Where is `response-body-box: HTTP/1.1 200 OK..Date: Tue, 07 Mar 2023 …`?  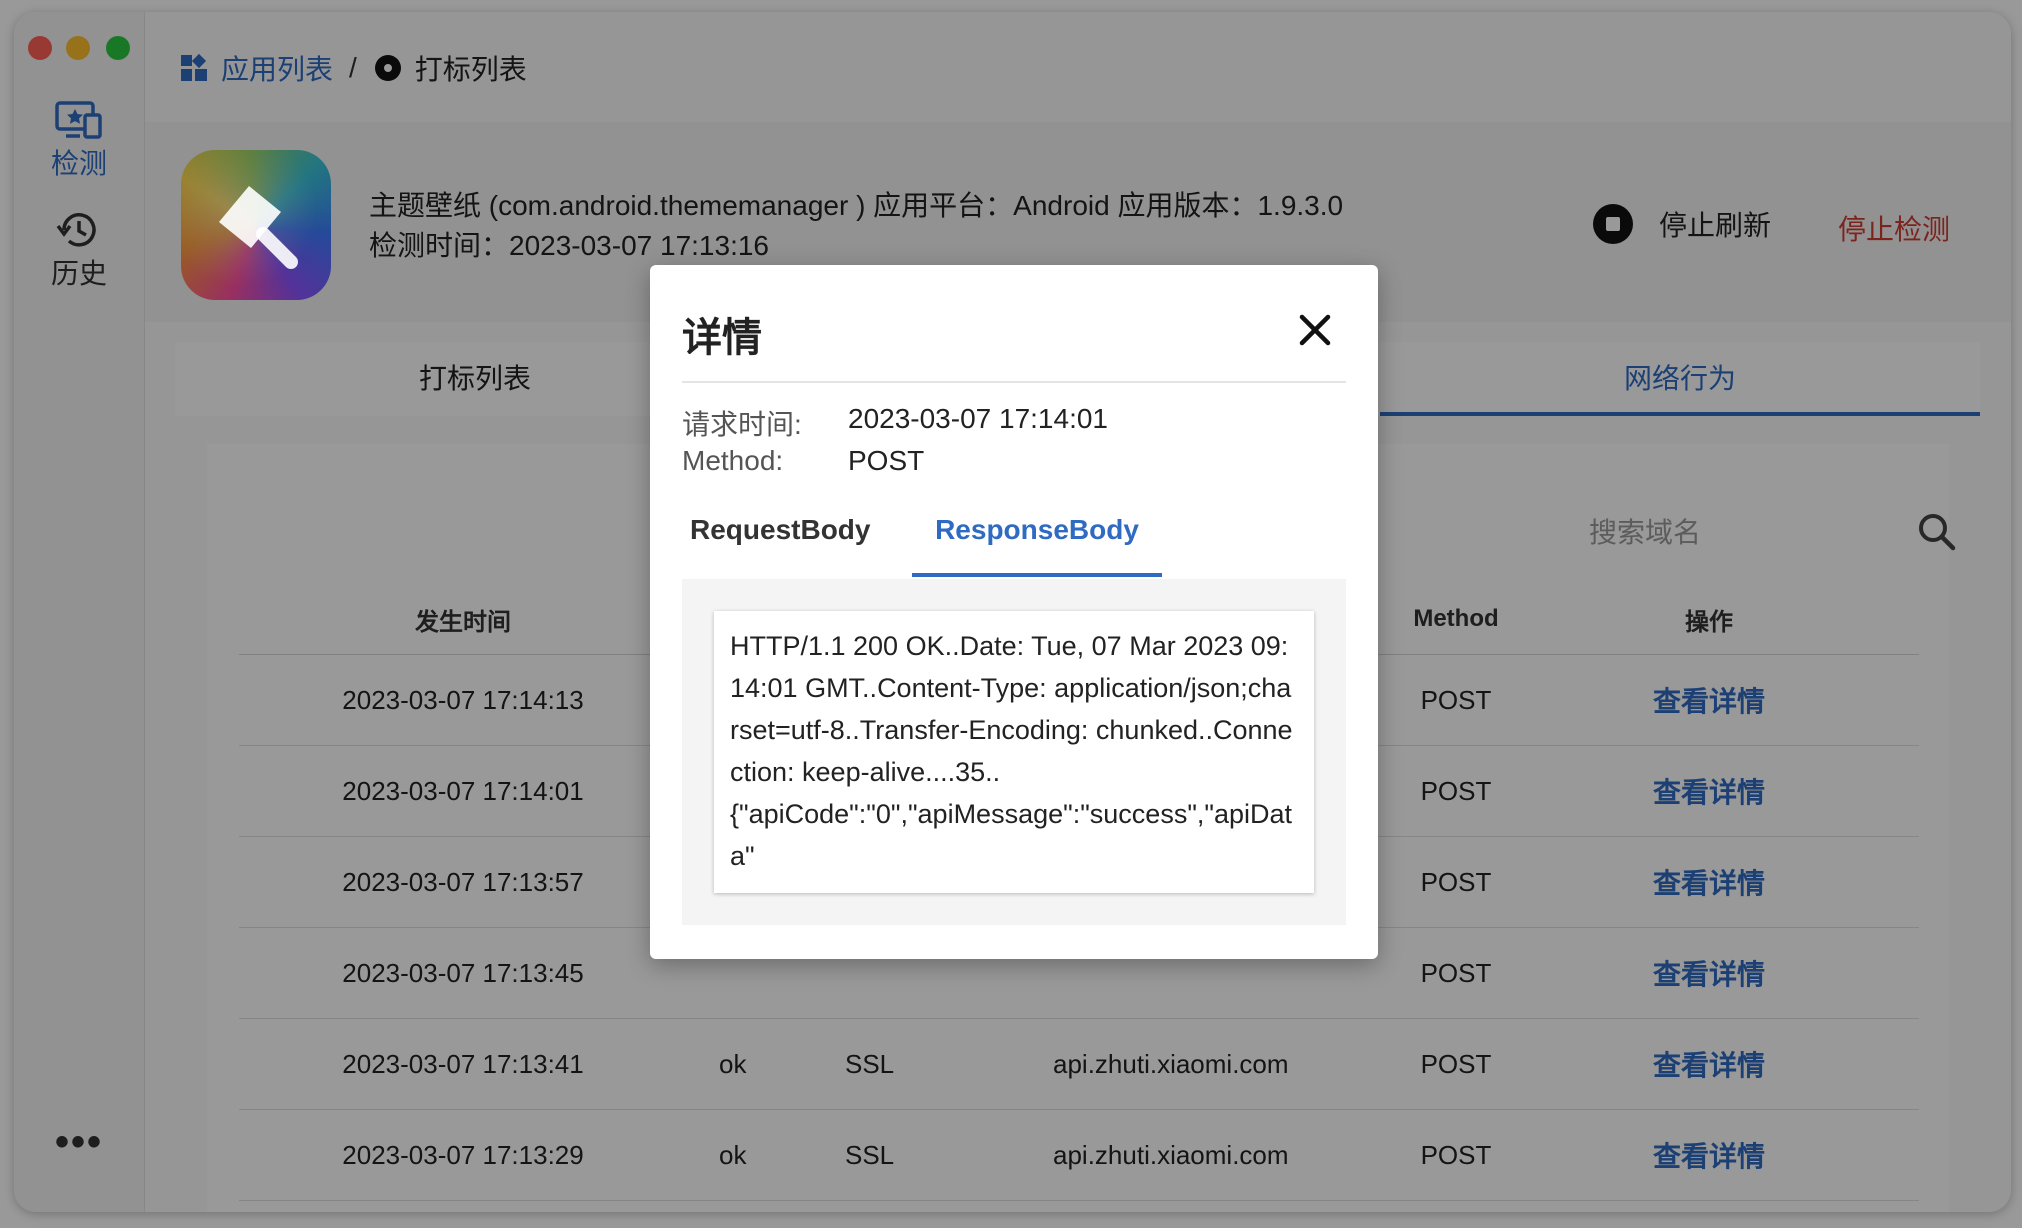
response-body-box: HTTP/1.1 200 OK..Date: Tue, 07 Mar 2023 … is located at coordinates (1014, 752).